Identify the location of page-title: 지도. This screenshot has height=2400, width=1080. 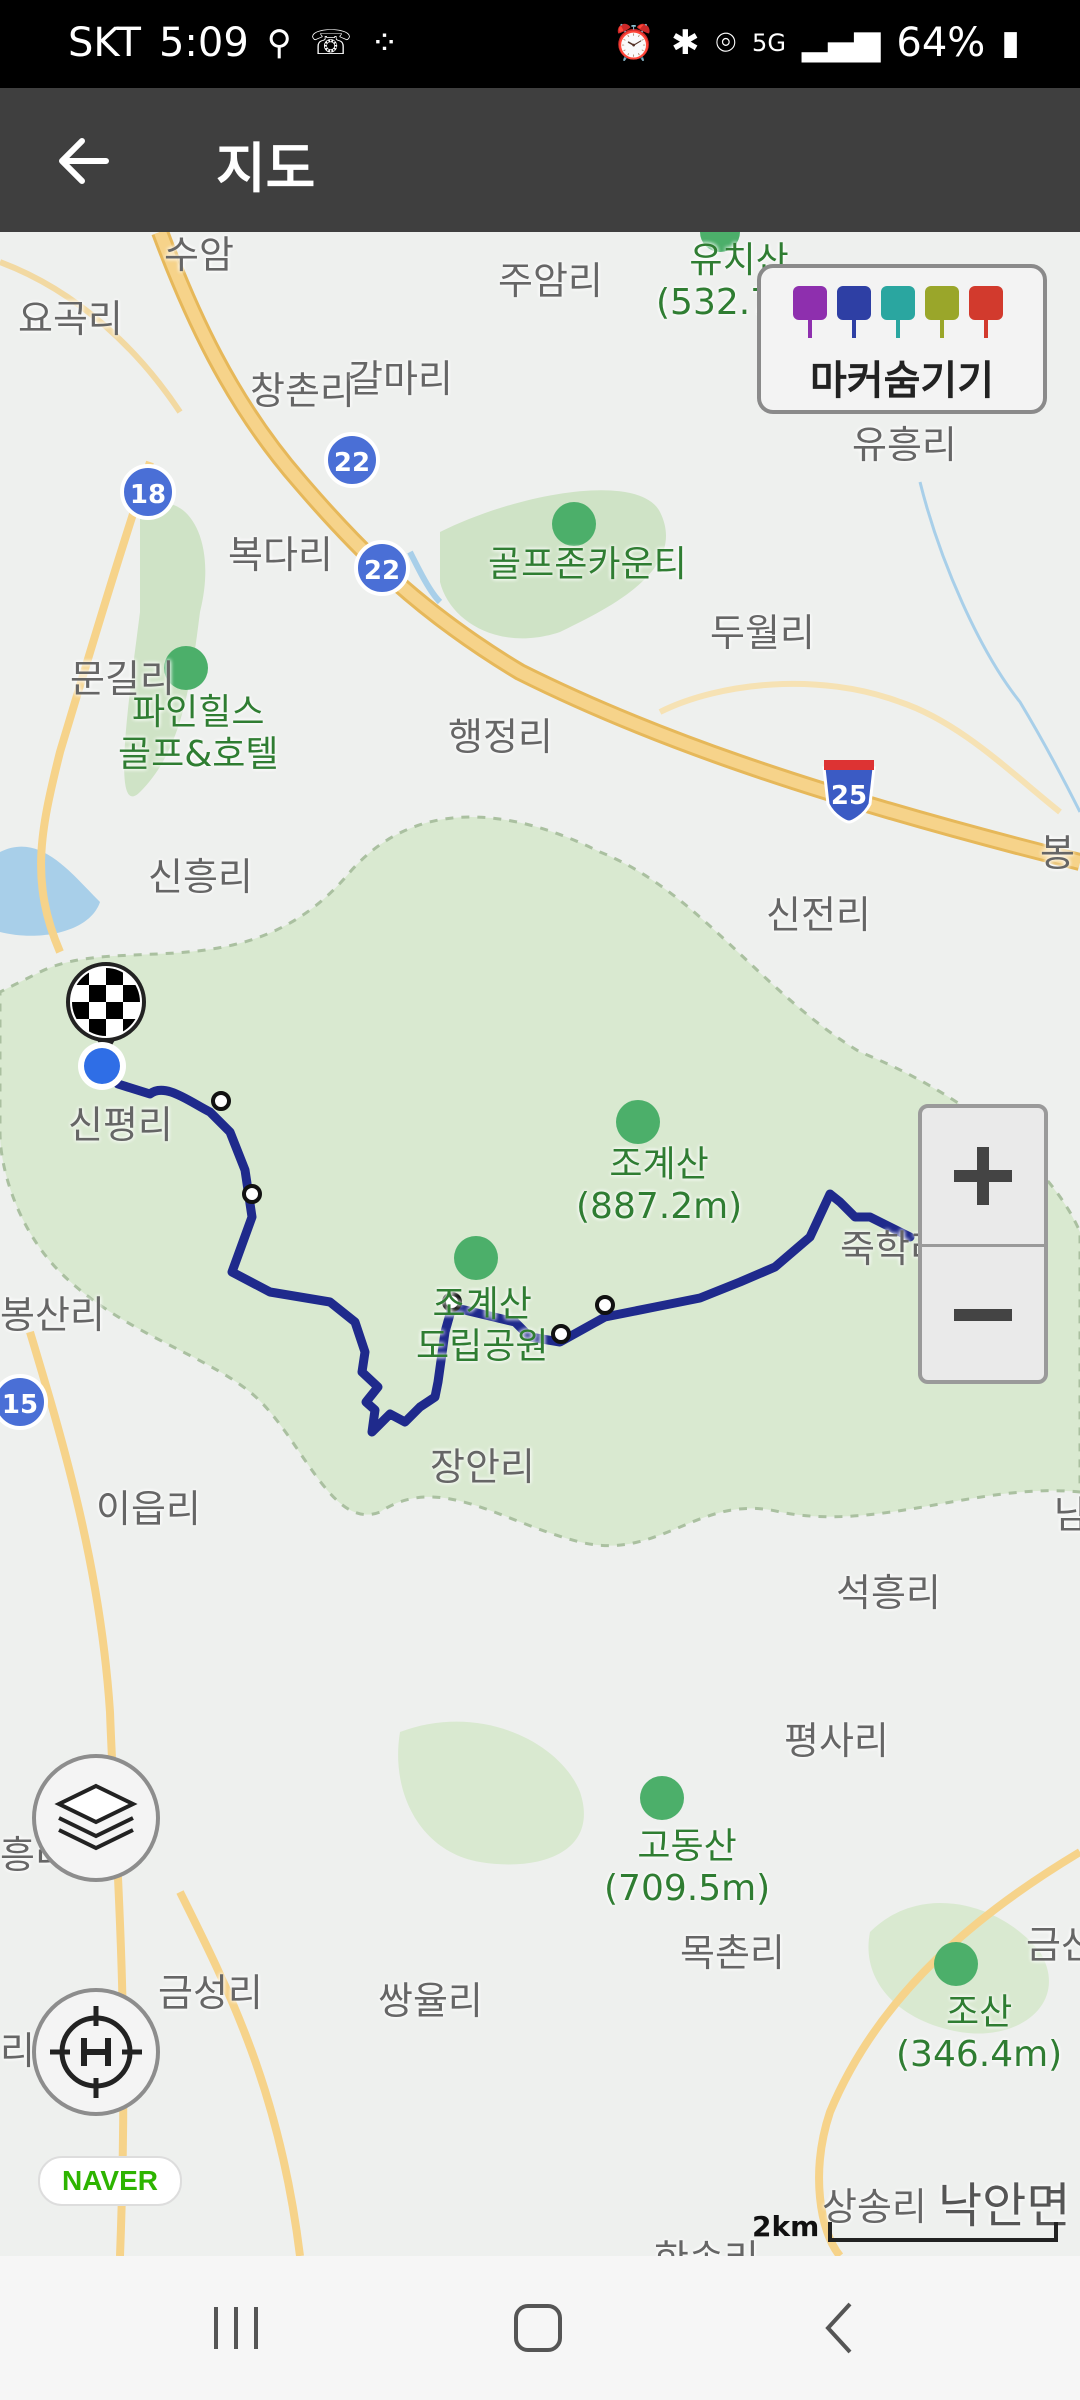
(266, 168).